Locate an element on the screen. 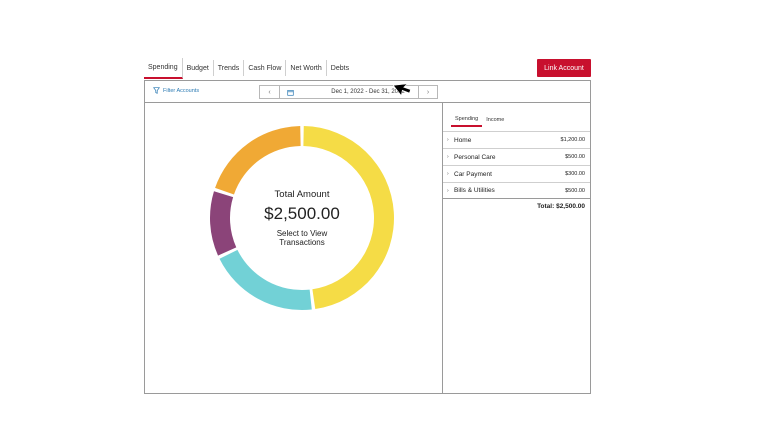 This screenshot has height=432, width=768. category-row-car-payment: › Car Payment $300.00 is located at coordinates (516, 173).